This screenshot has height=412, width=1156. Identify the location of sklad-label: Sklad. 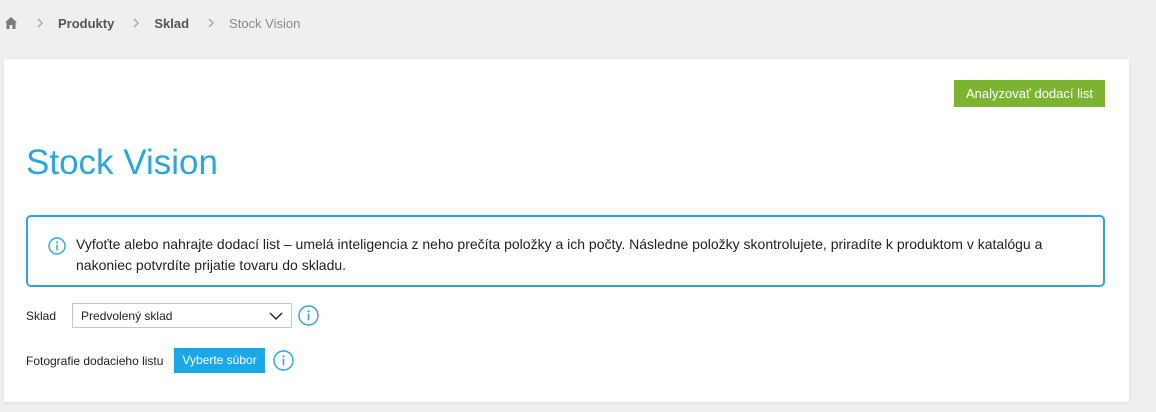
(41, 315).